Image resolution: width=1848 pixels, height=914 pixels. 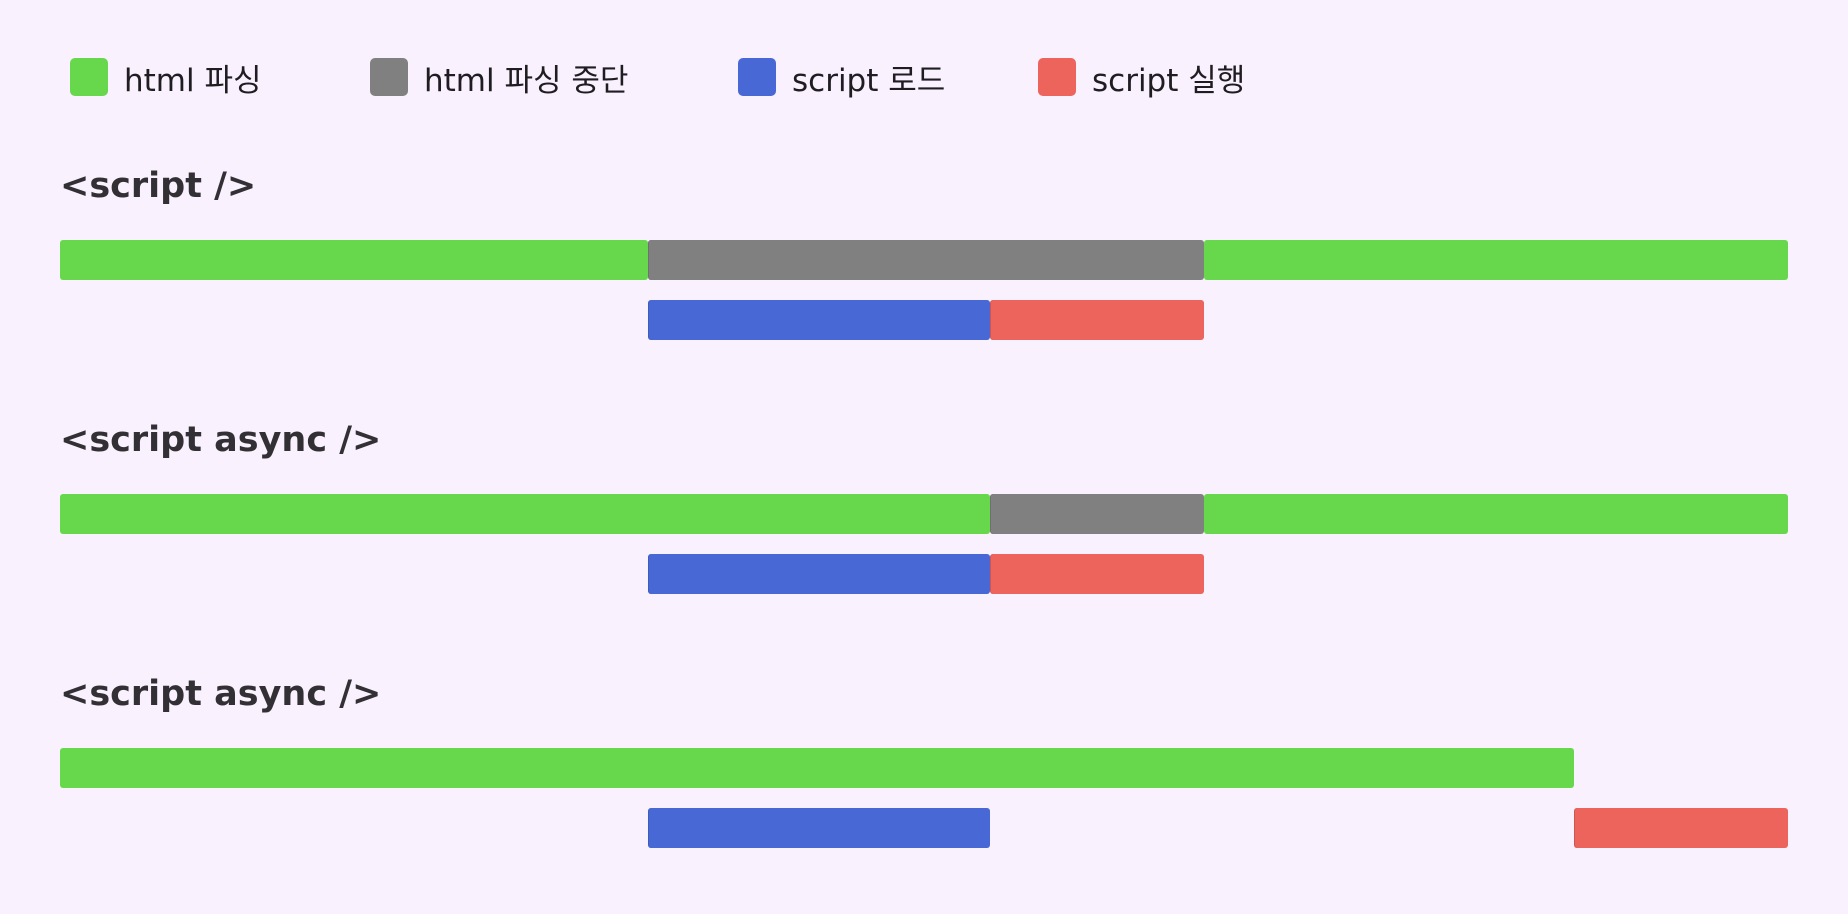 I want to click on legend-item-html-parse: html 파싱, so click(x=166, y=77).